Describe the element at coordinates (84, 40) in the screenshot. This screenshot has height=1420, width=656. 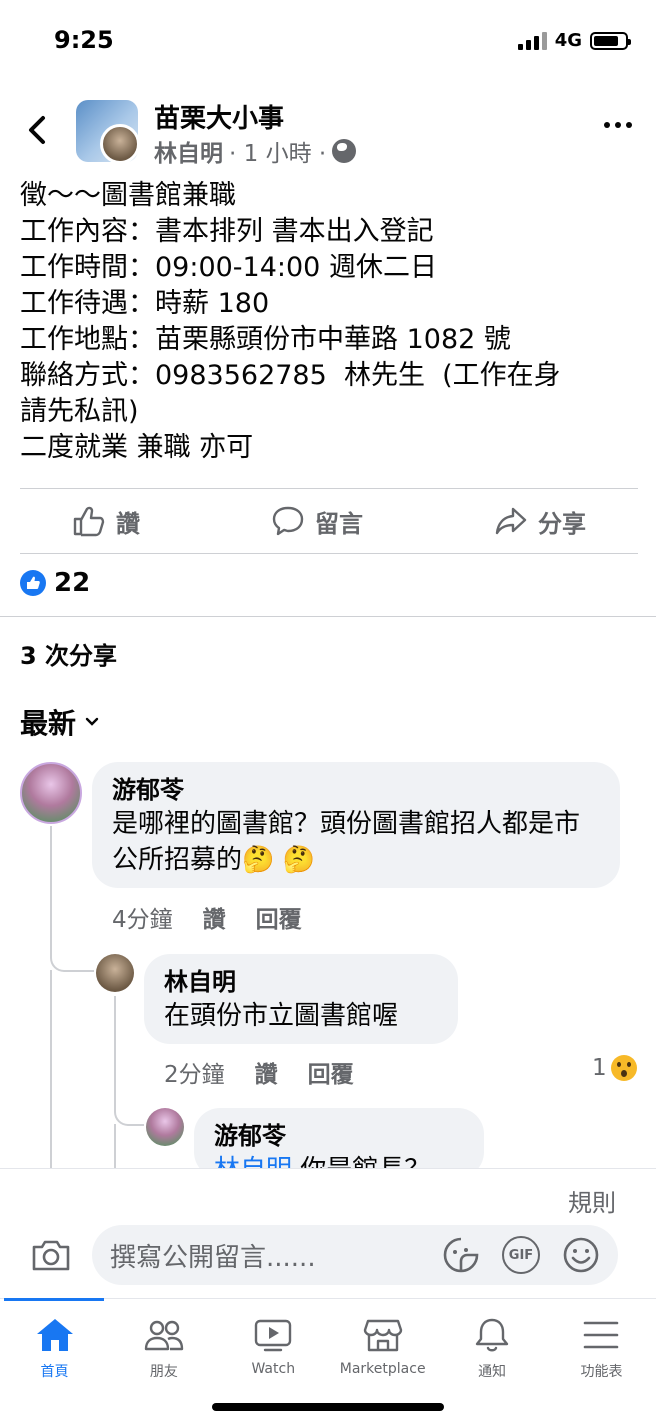
I see `status-time: 9:25` at that location.